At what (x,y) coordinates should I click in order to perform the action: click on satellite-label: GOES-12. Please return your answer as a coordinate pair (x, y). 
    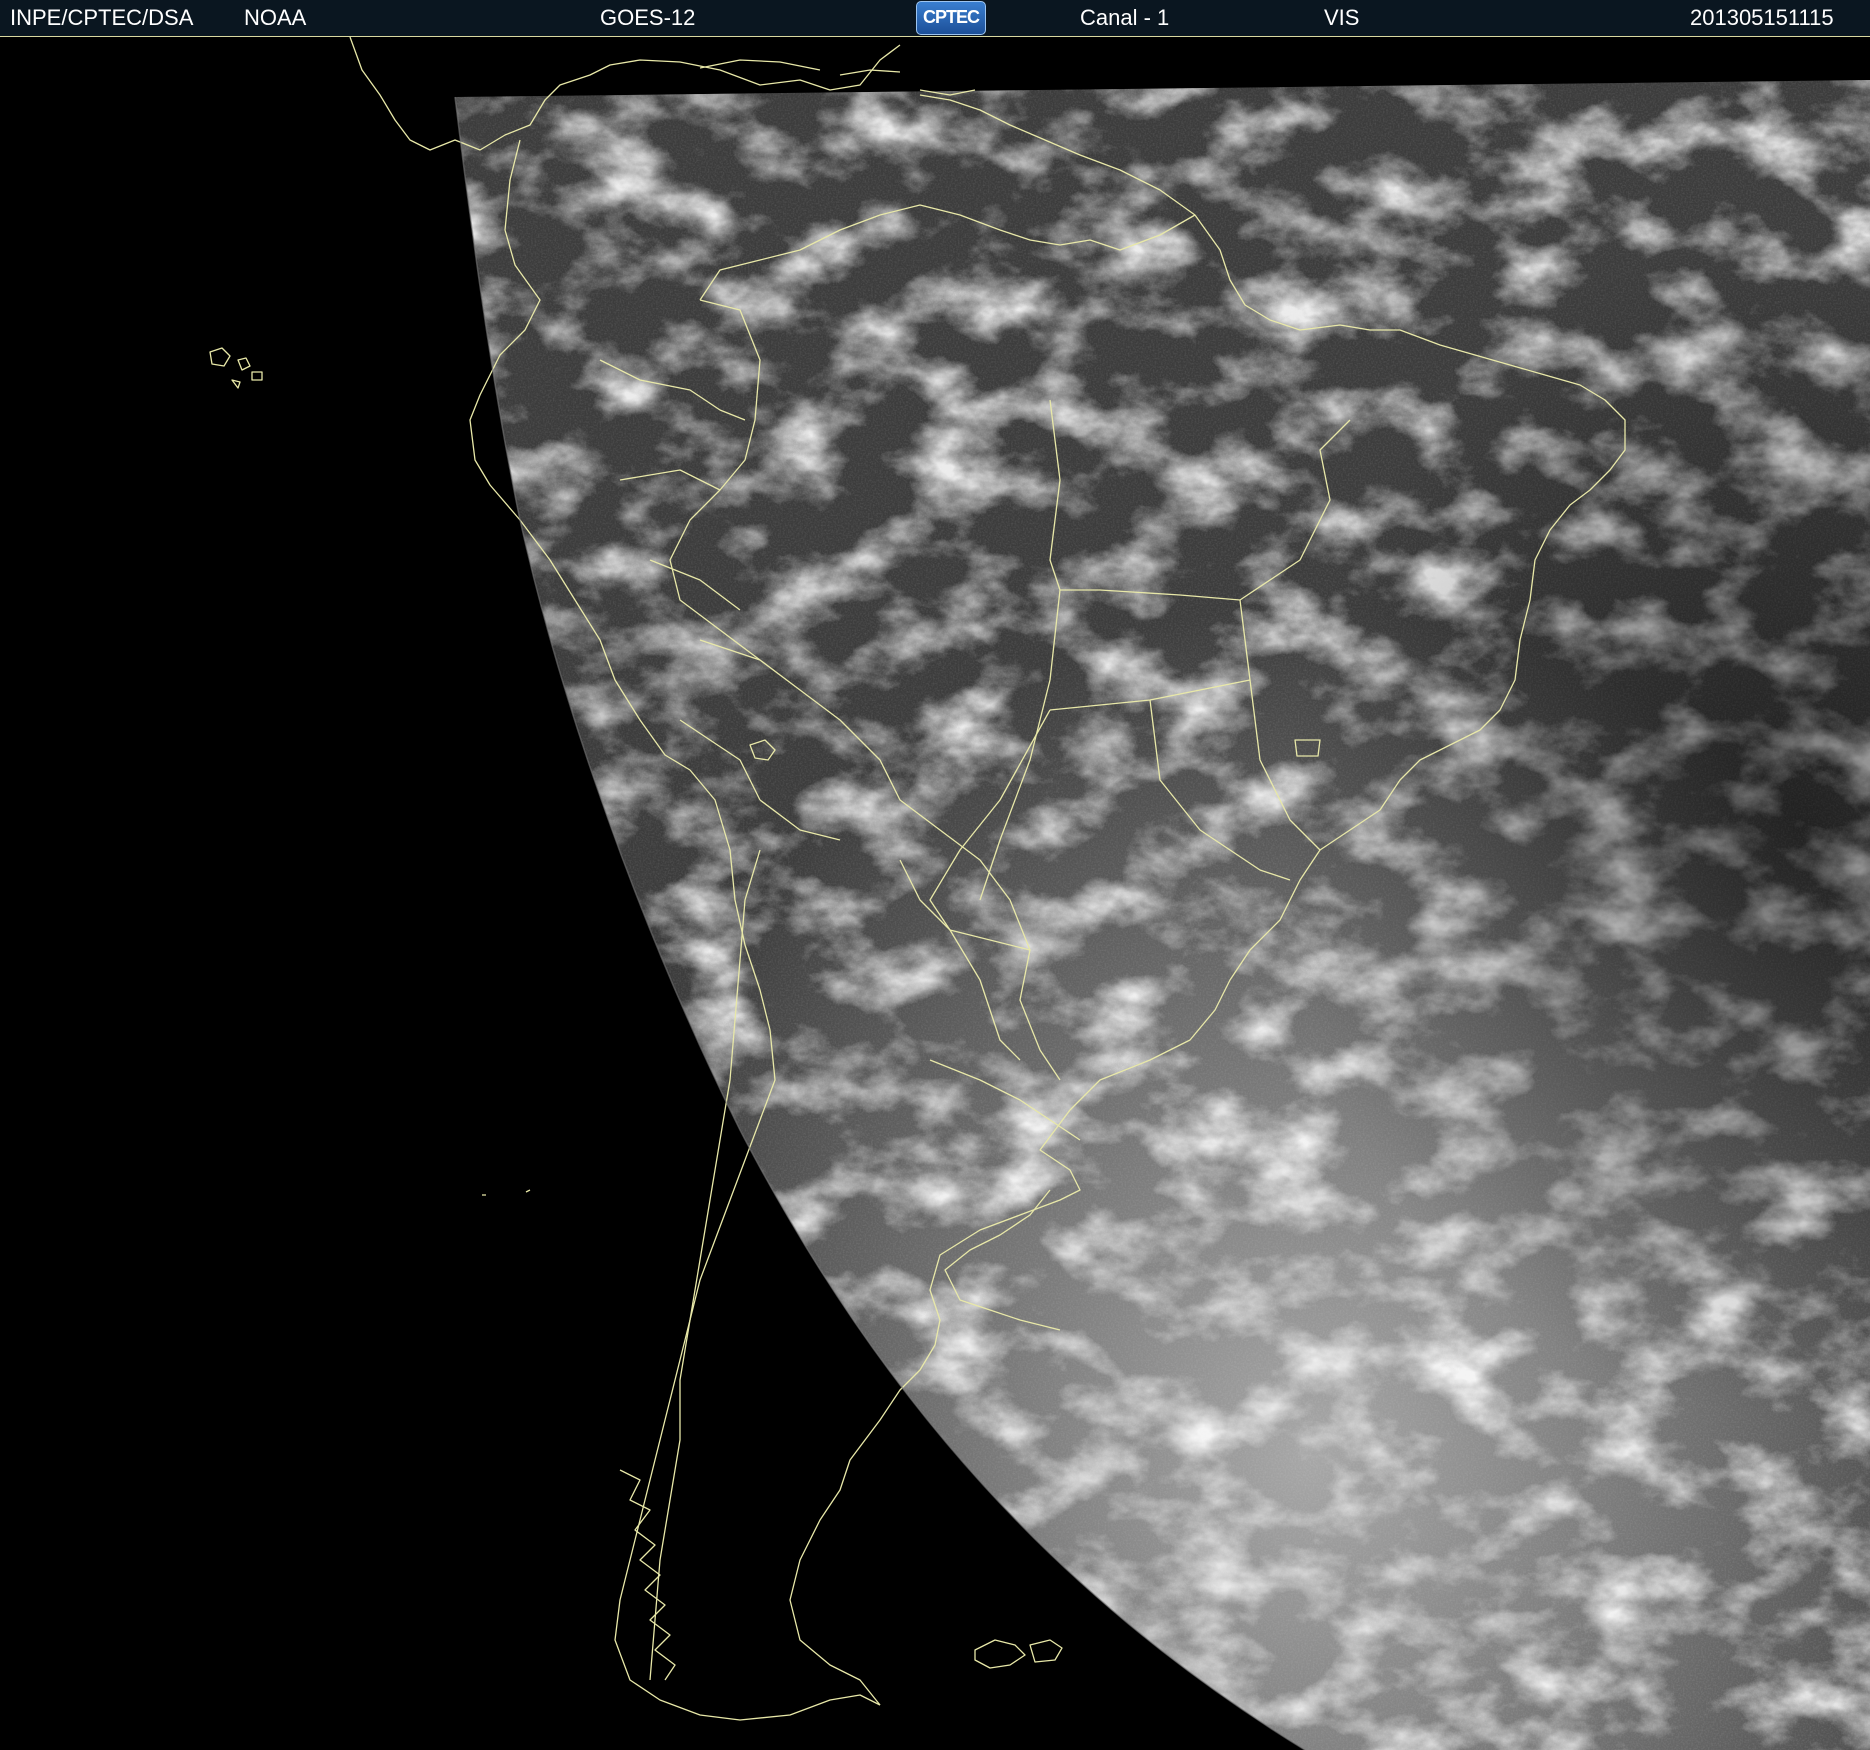
    Looking at the image, I should click on (648, 17).